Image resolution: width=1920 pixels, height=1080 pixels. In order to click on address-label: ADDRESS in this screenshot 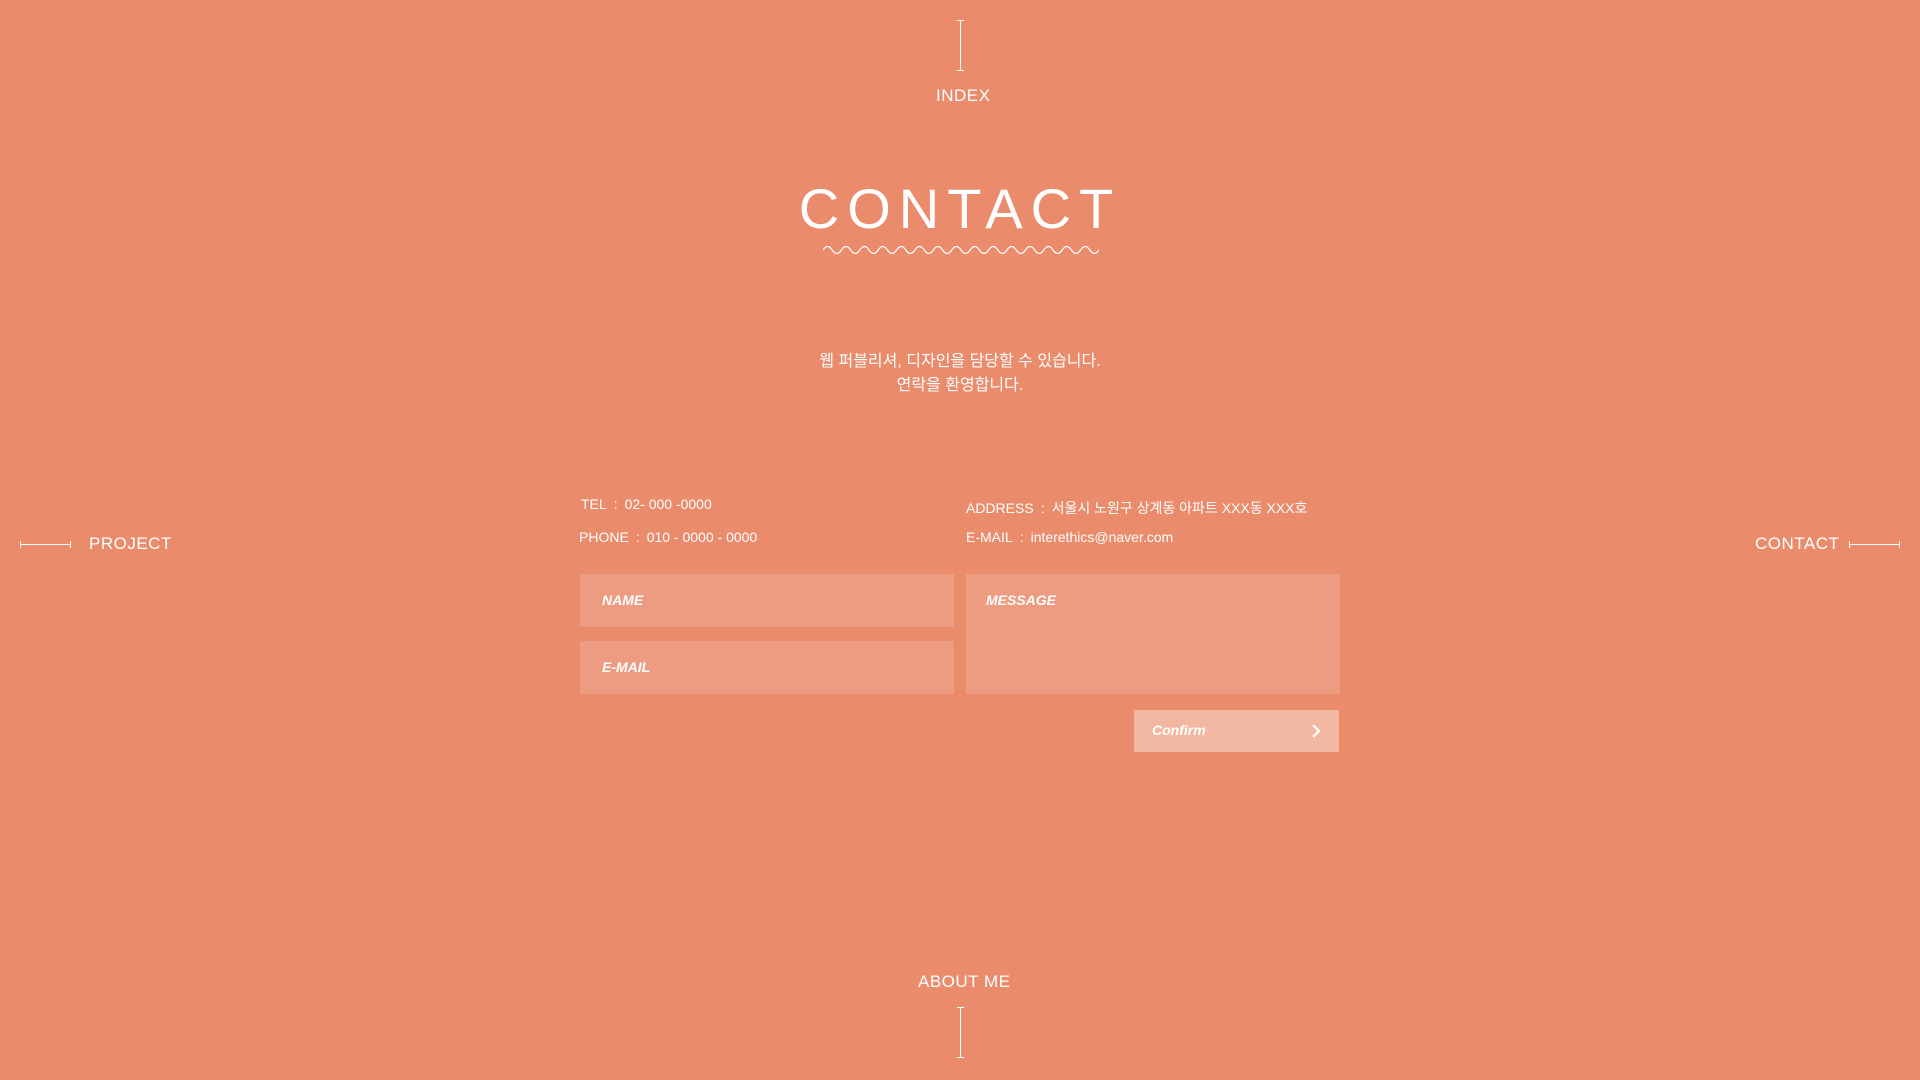, I will do `click(1000, 508)`.